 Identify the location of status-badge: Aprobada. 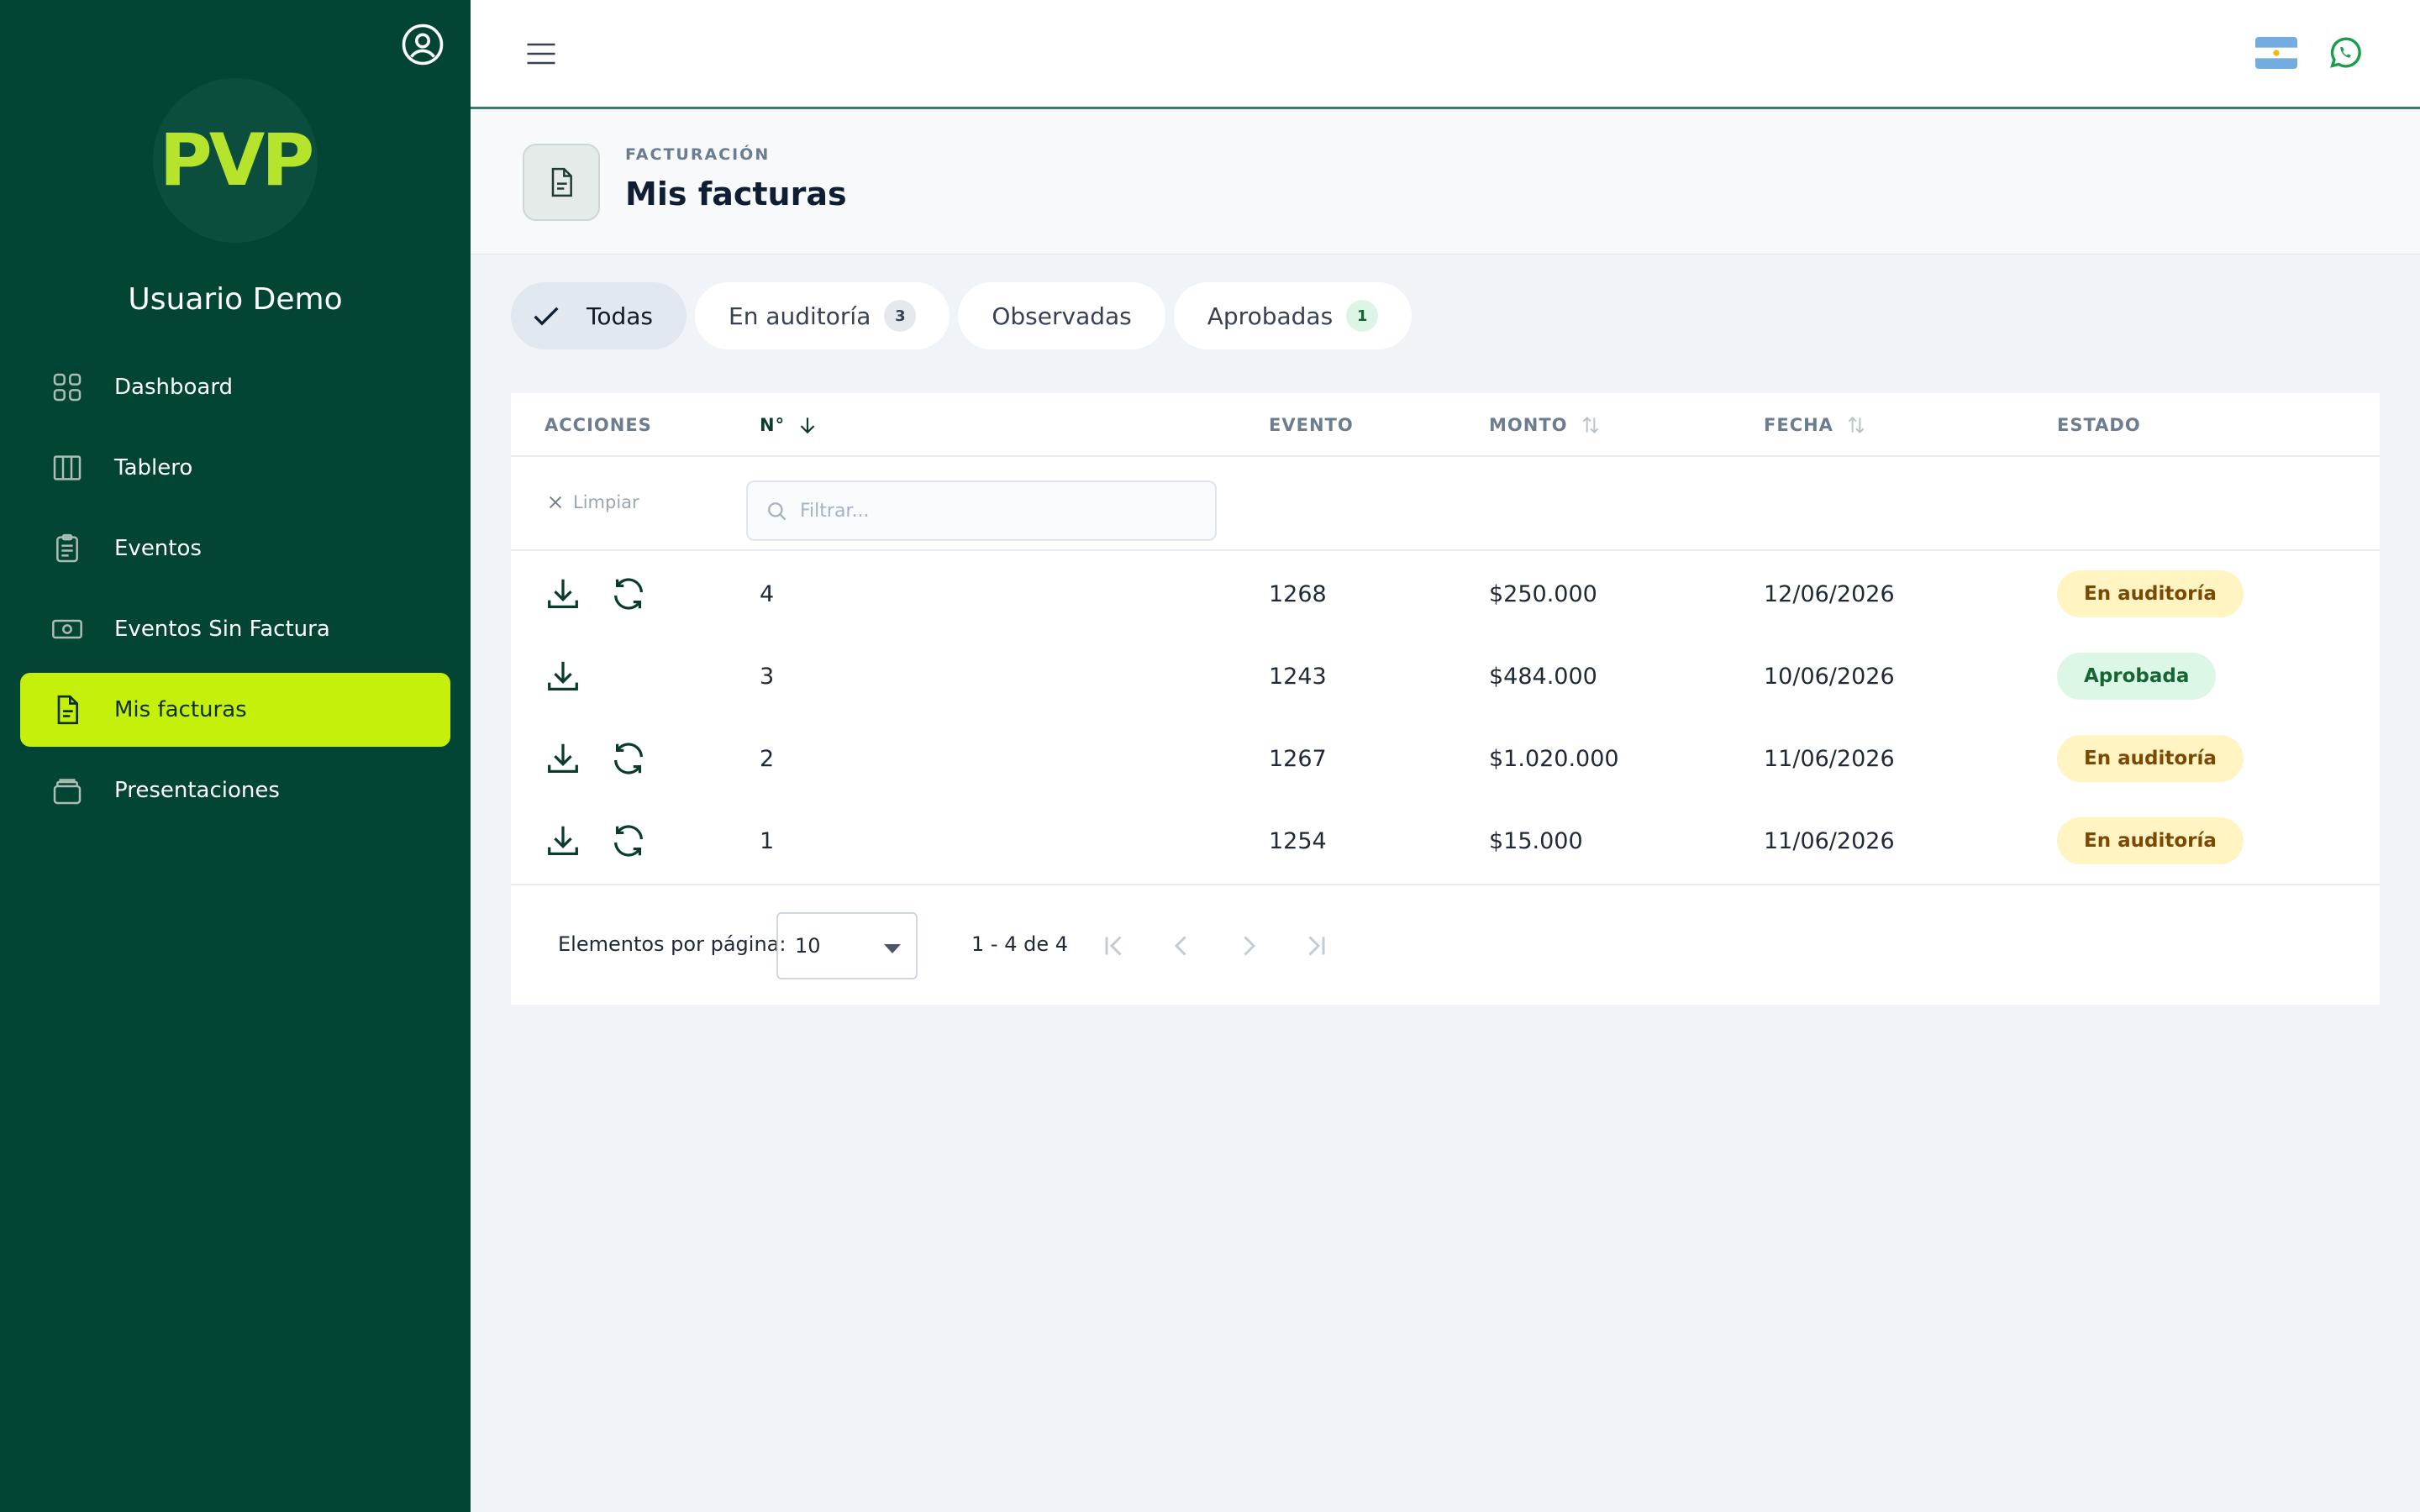
(2137, 676).